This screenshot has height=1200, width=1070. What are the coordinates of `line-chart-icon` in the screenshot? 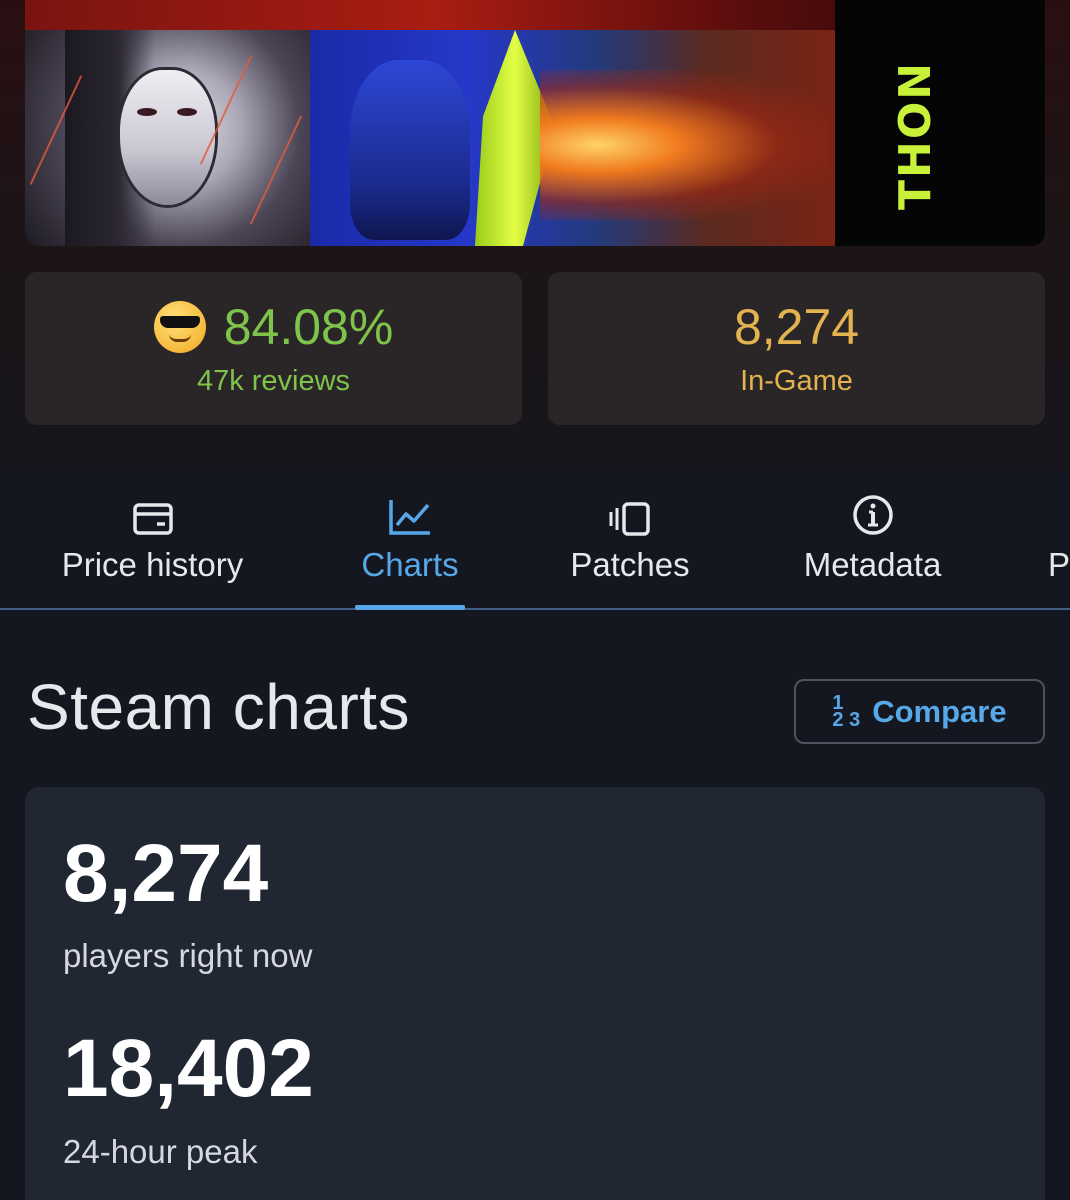 It's located at (410, 515).